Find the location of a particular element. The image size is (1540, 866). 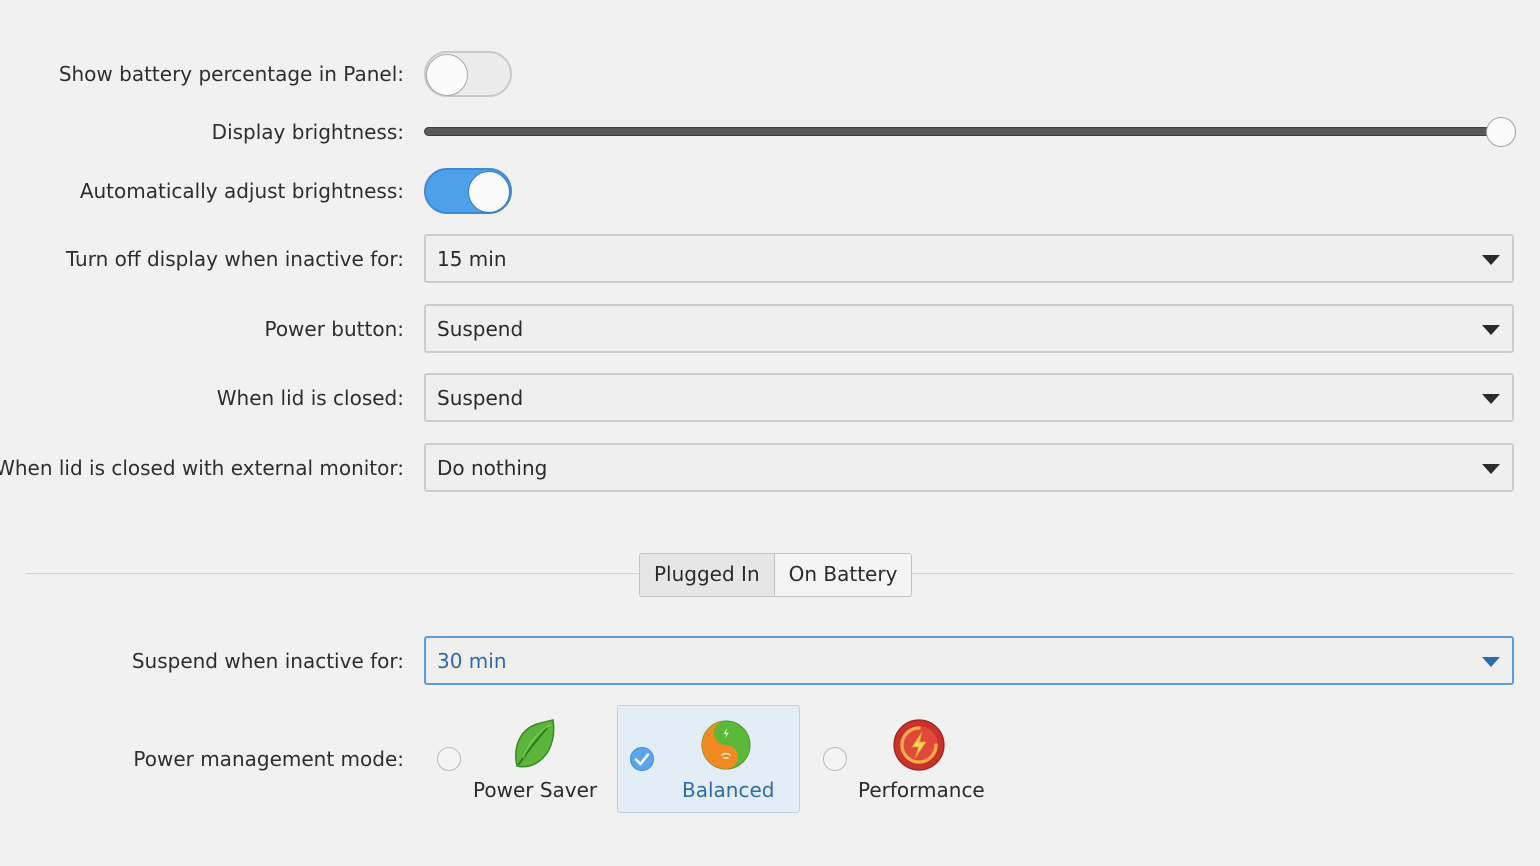

dropdown-value: Do nothing is located at coordinates (492, 468).